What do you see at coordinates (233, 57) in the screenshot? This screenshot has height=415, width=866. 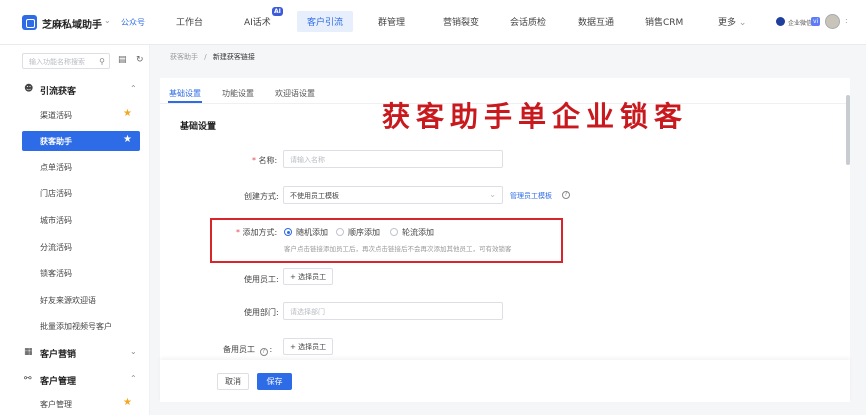 I see `breadcrumb-current: 新建获客链接` at bounding box center [233, 57].